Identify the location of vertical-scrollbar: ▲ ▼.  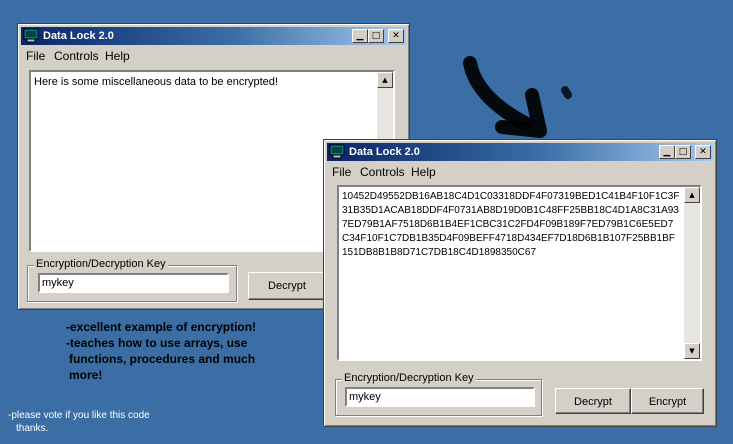
(692, 273).